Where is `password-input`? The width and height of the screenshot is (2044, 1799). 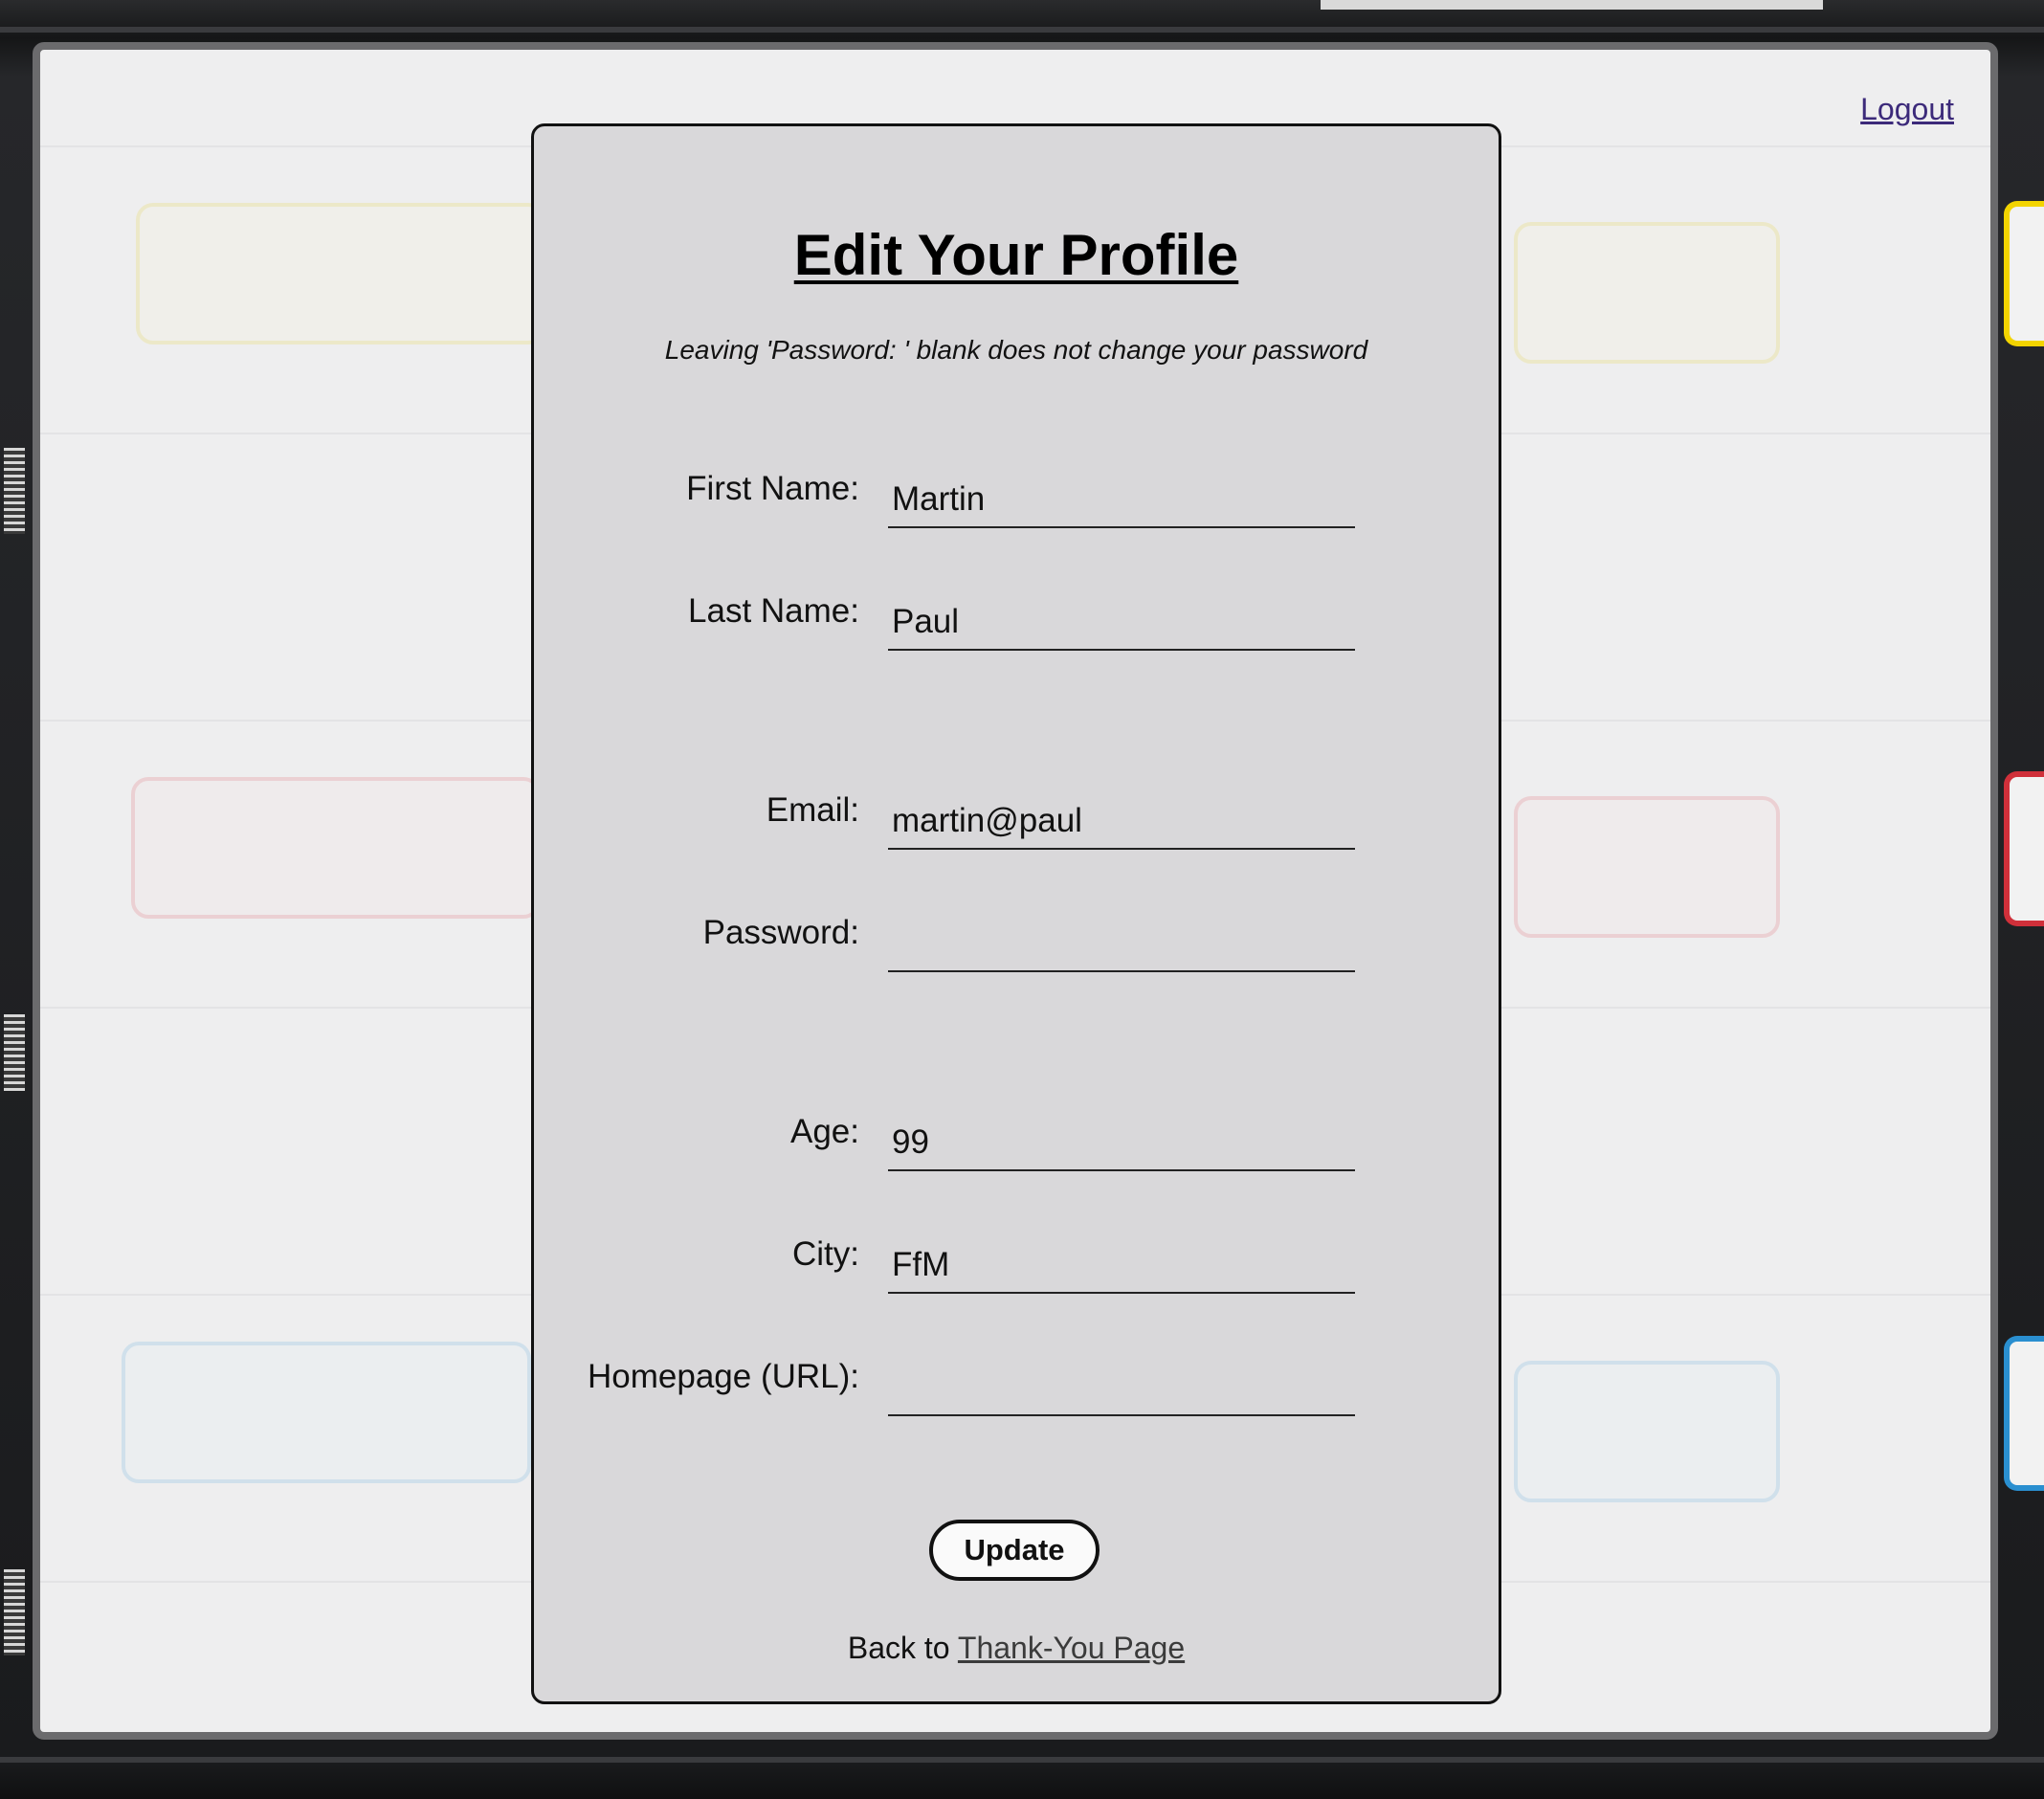
password-input is located at coordinates (1121, 945).